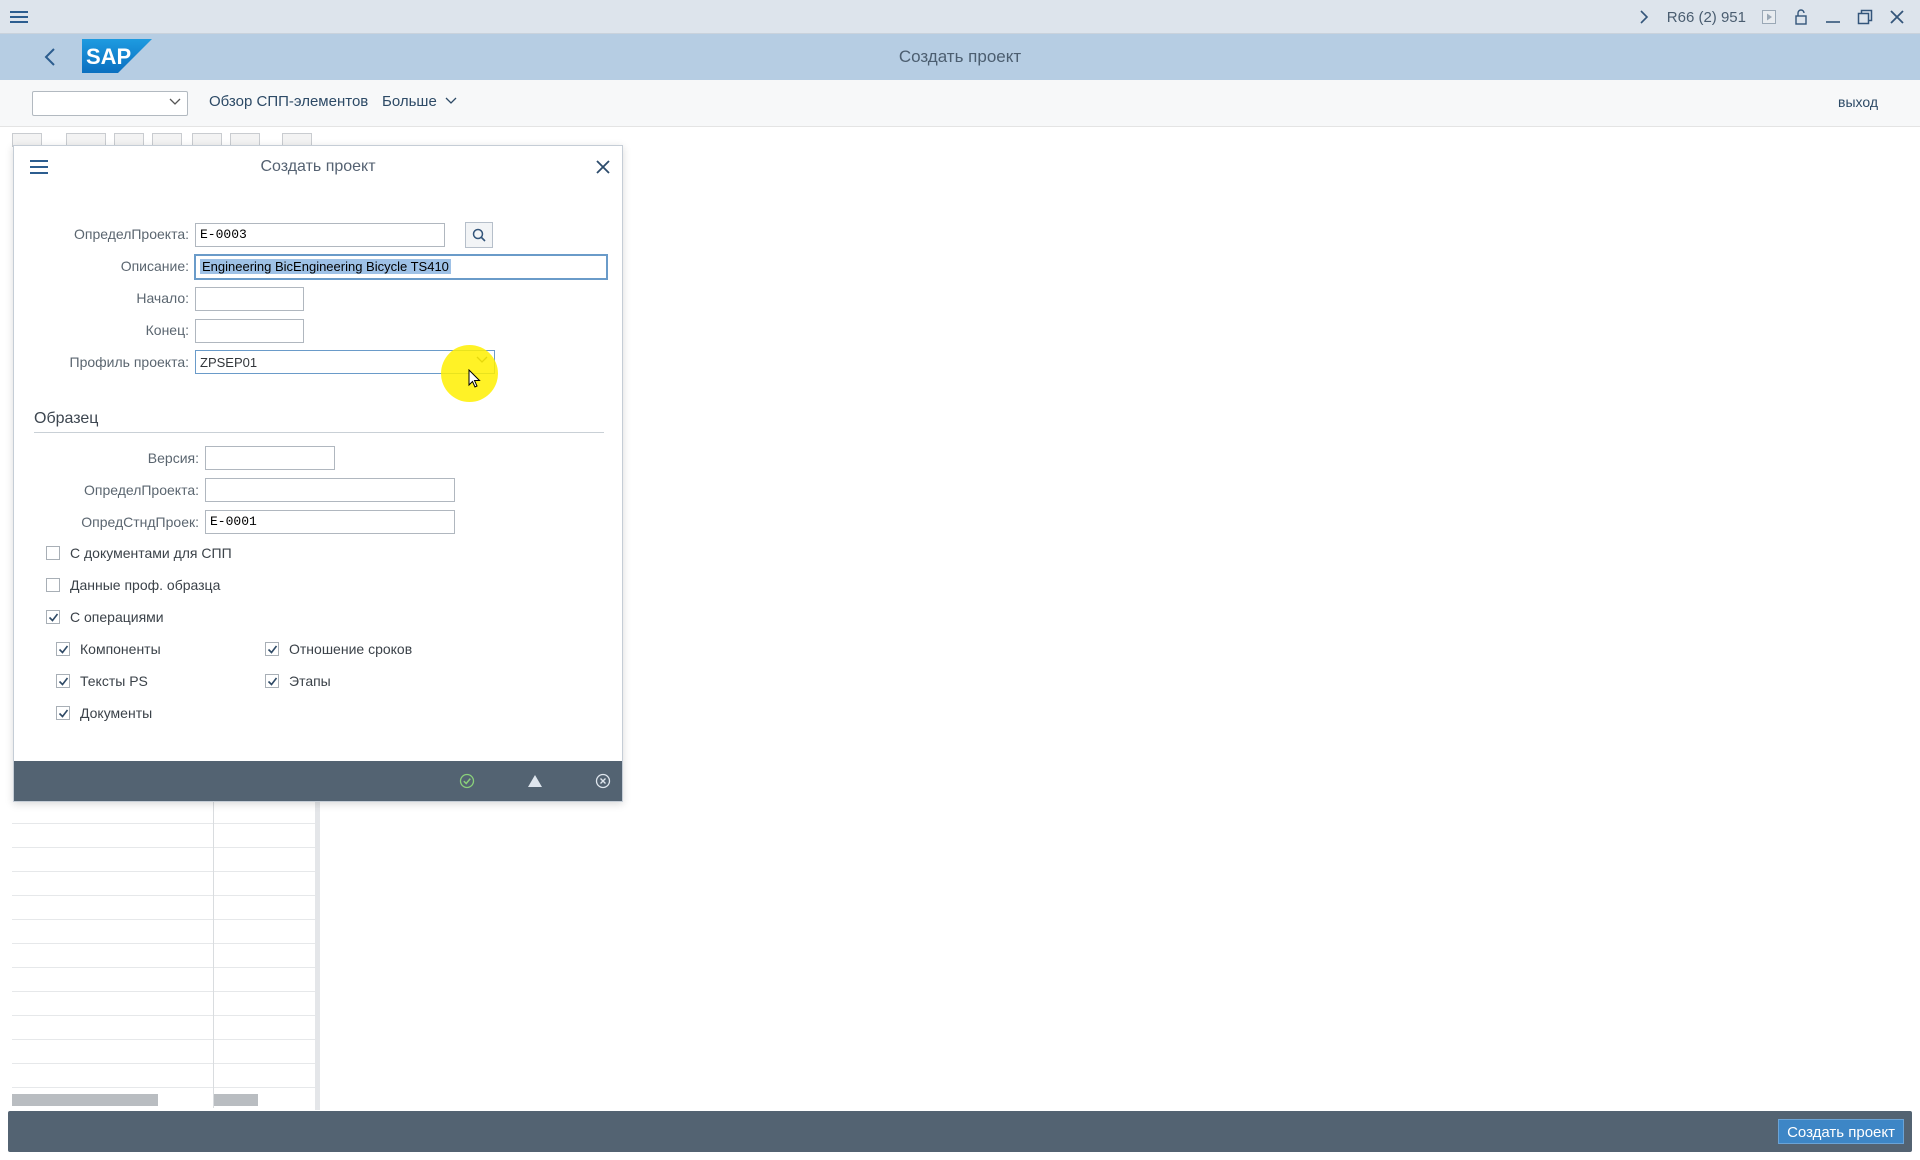  Describe the element at coordinates (1858, 102) in the screenshot. I see `exit-button: выход` at that location.